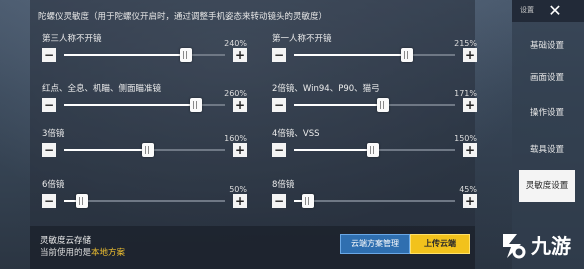  What do you see at coordinates (465, 93) in the screenshot?
I see `slider-value: 171%` at bounding box center [465, 93].